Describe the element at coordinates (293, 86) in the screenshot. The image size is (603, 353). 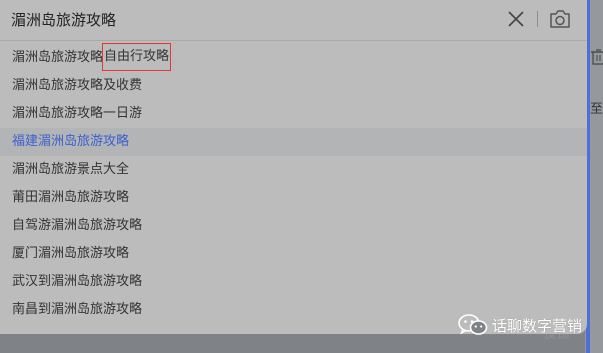
I see `suggestion-item: 湄洲岛旅游攻略及收费` at that location.